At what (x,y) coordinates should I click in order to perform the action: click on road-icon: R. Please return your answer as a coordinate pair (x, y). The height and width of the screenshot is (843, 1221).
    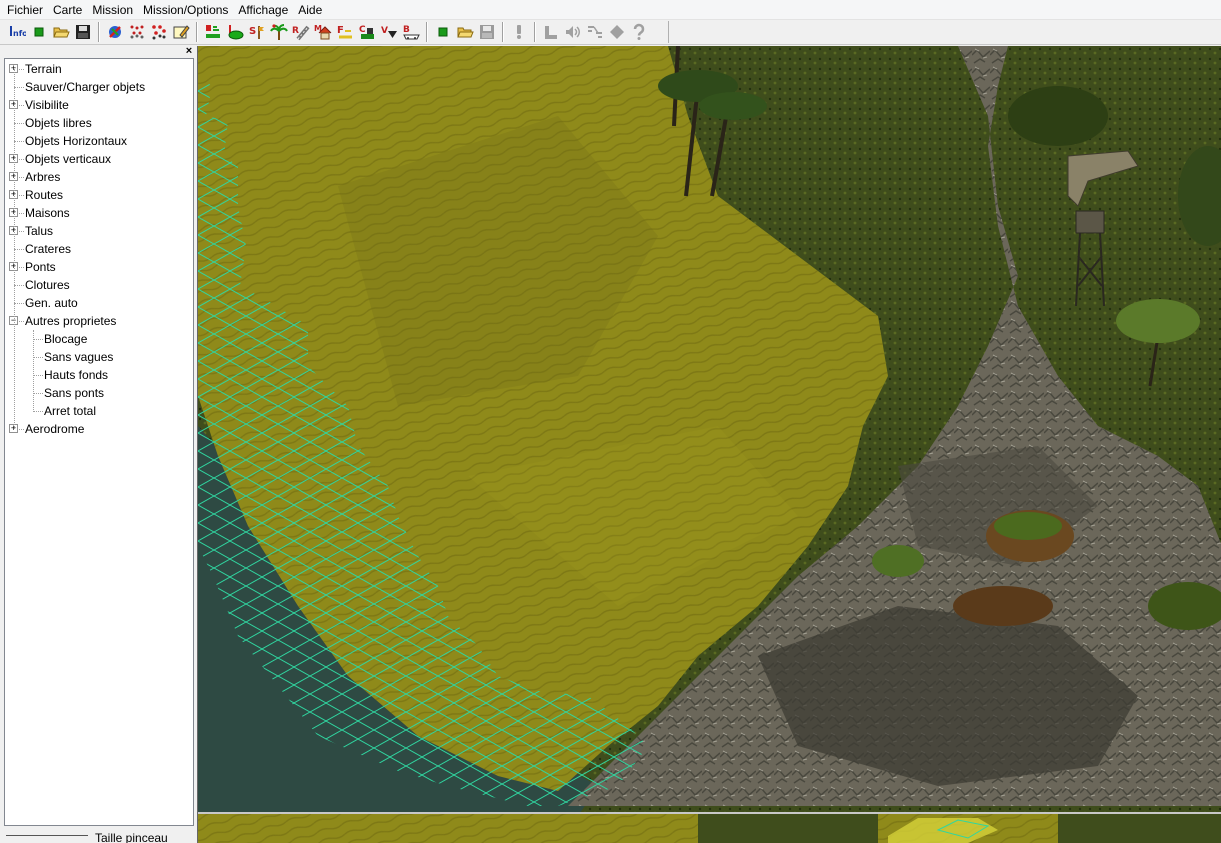
    Looking at the image, I should click on (301, 33).